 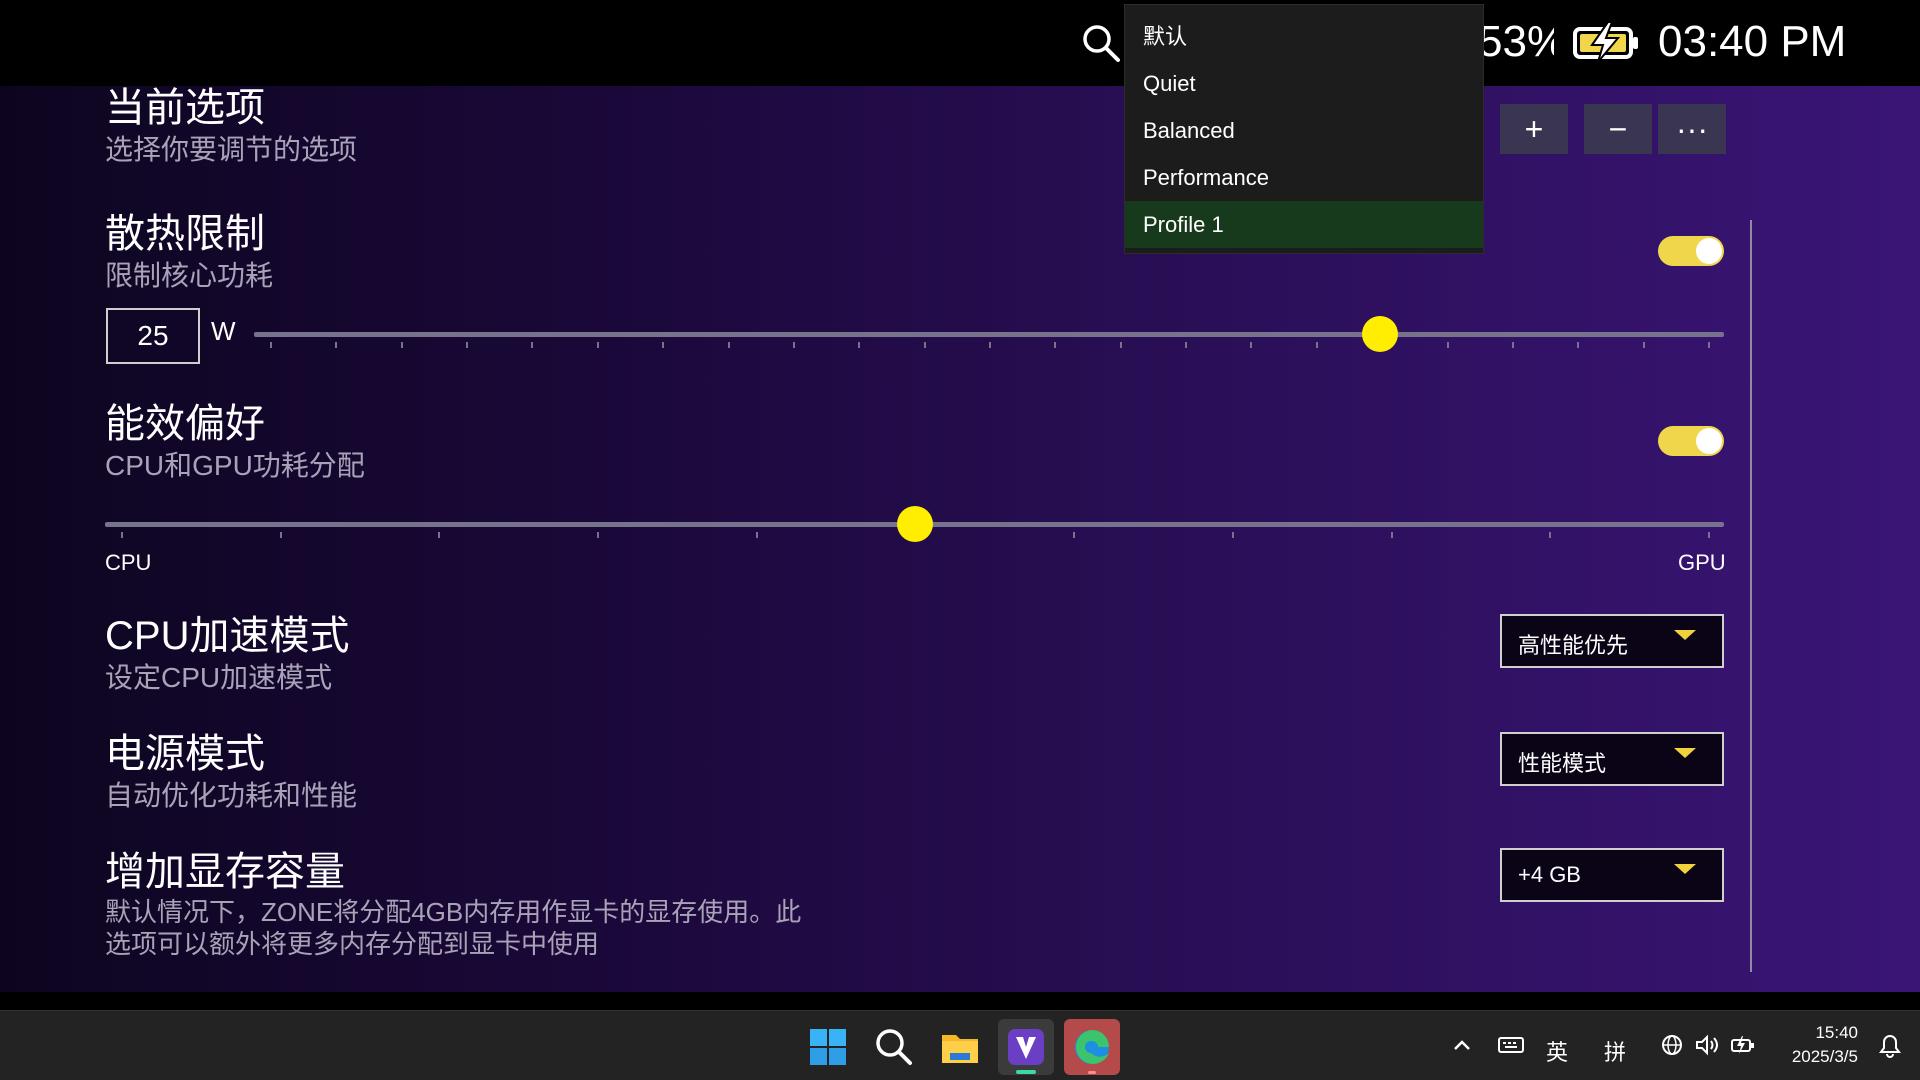 I want to click on battery-percent: 53%, so click(x=1516, y=41).